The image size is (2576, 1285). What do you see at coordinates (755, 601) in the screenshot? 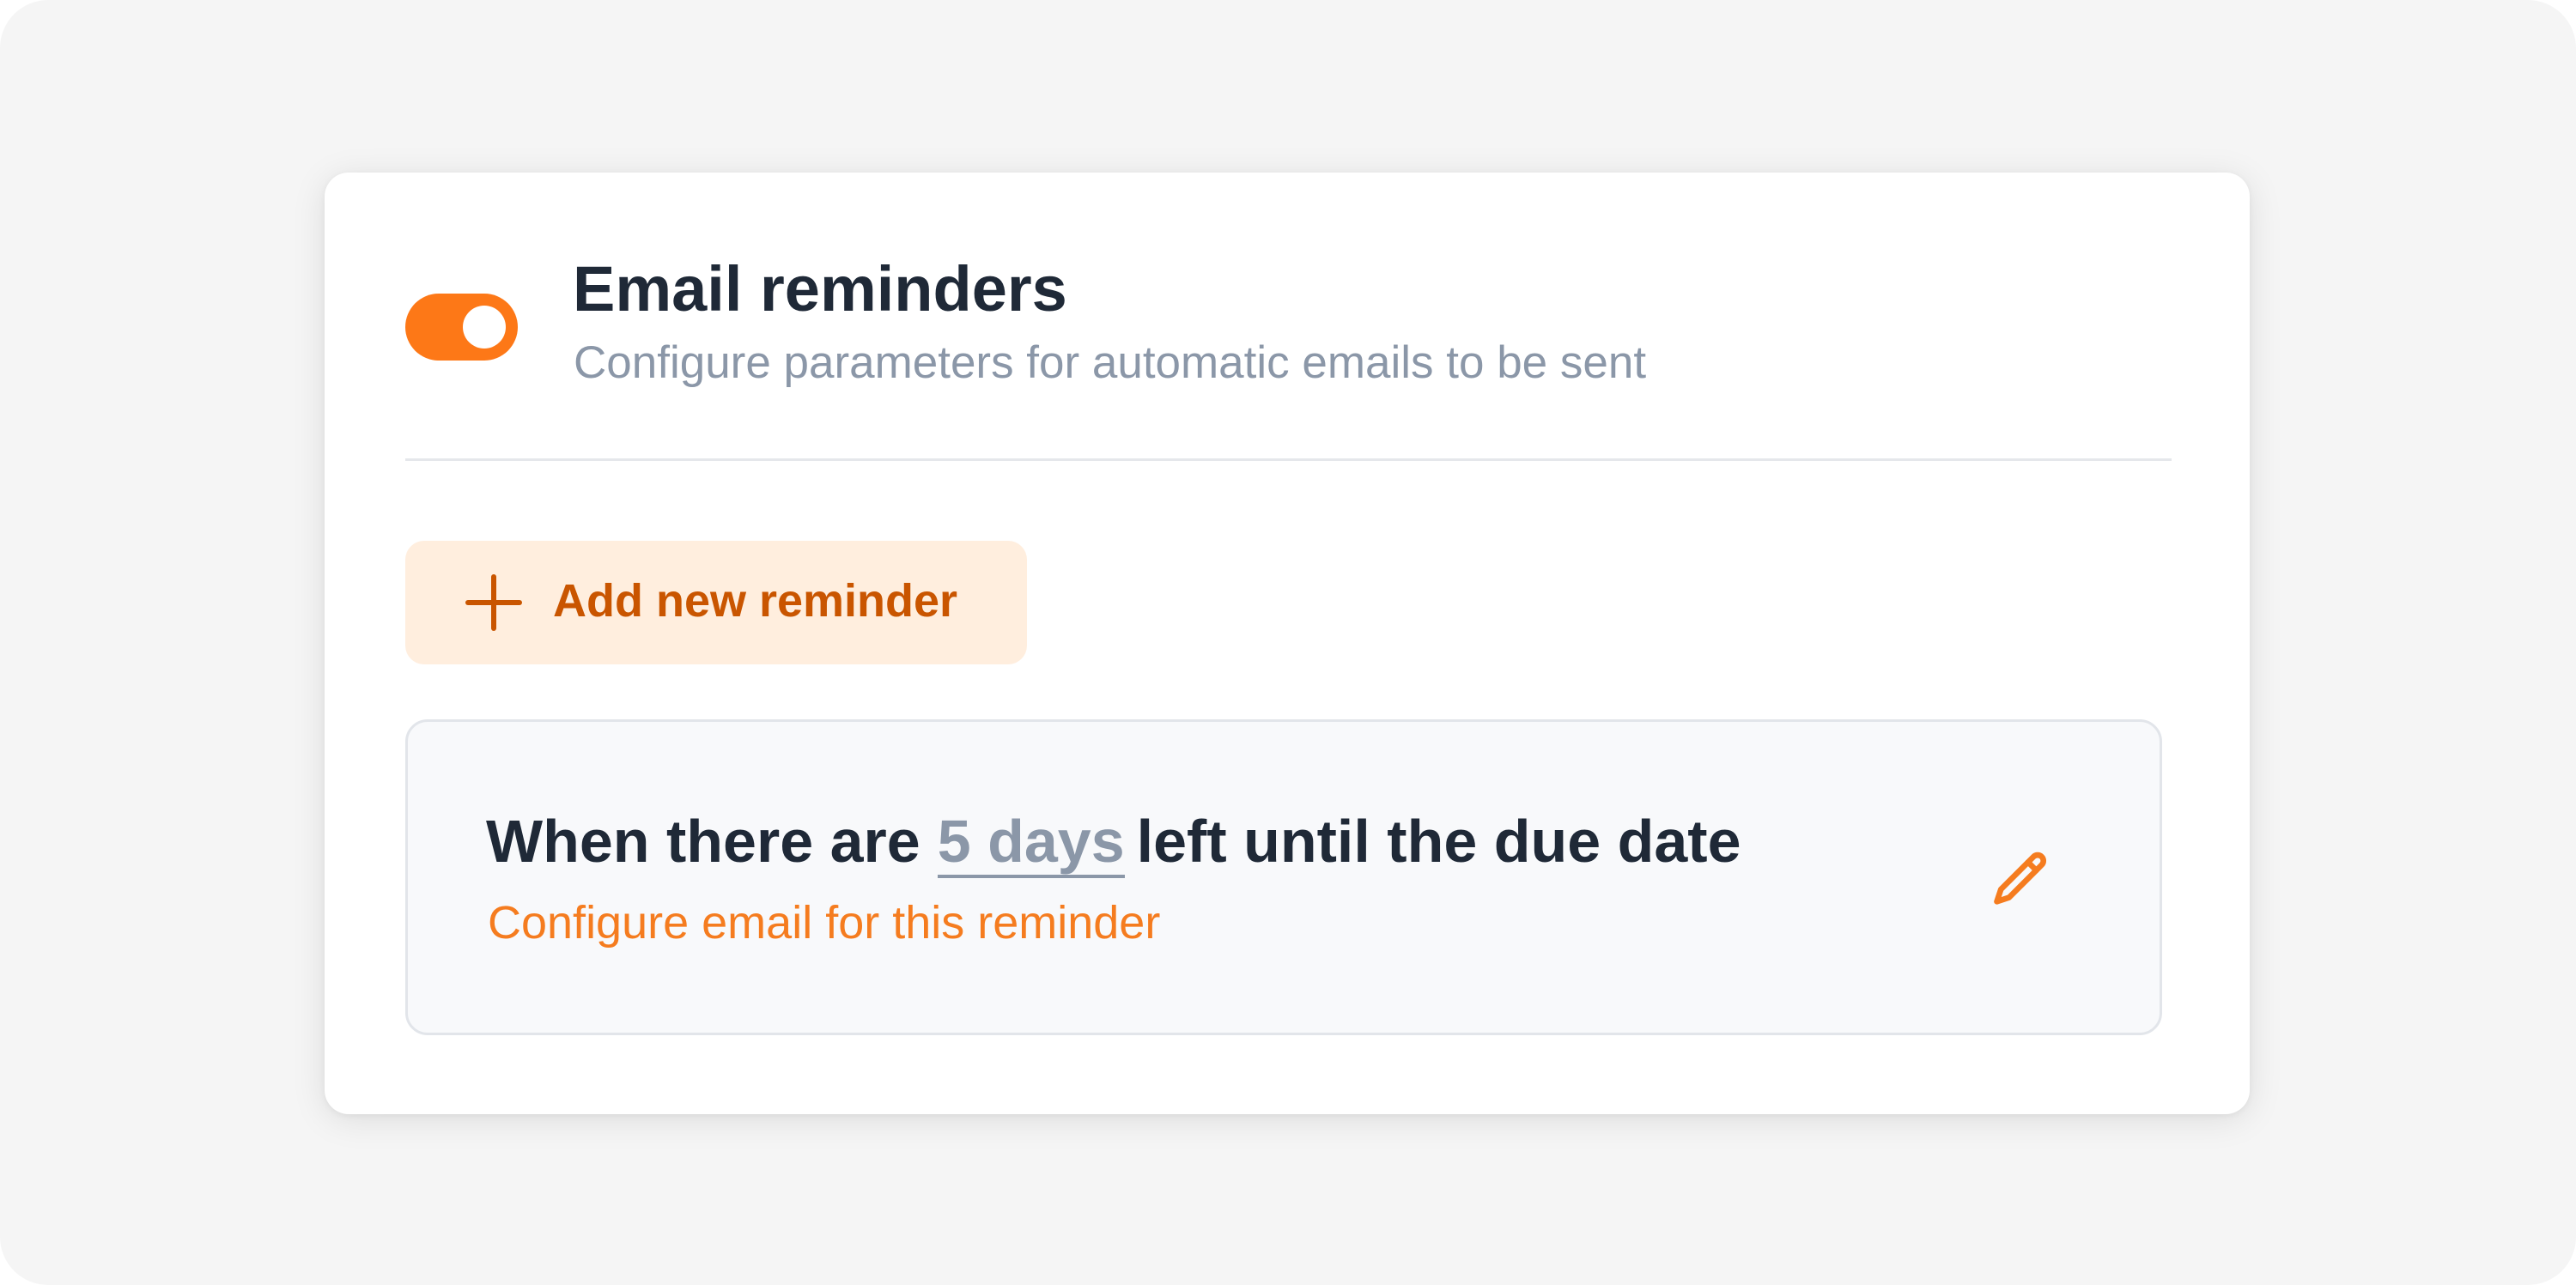
I see `add-new-reminder-label: Add new reminder` at bounding box center [755, 601].